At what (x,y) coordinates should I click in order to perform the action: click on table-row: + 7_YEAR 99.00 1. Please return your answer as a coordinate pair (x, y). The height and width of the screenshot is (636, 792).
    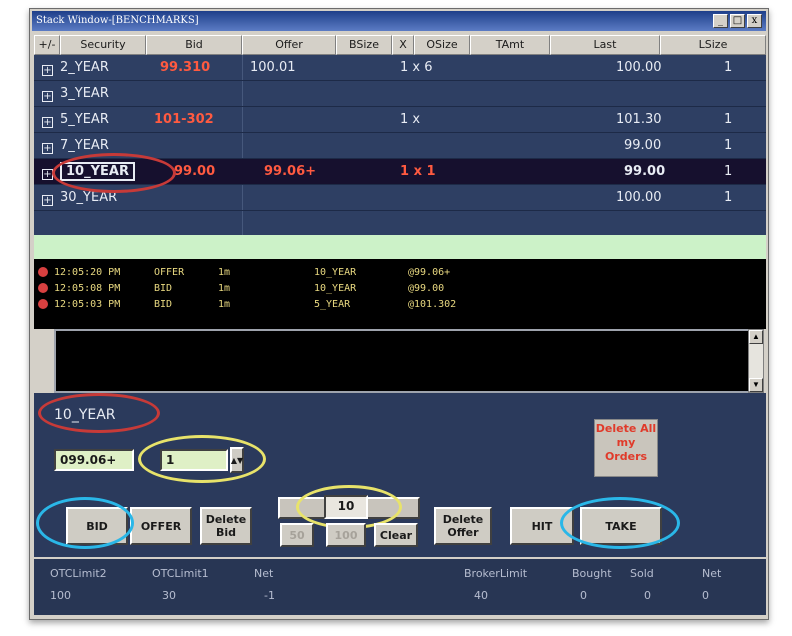
    Looking at the image, I should click on (400, 146).